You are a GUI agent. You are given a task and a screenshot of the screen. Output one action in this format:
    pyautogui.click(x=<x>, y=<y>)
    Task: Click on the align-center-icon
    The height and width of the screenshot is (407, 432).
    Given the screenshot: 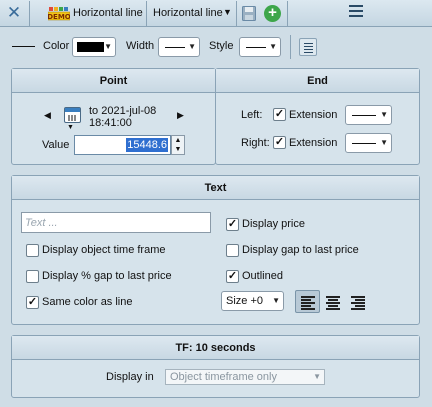 What is the action you would take?
    pyautogui.click(x=332, y=301)
    